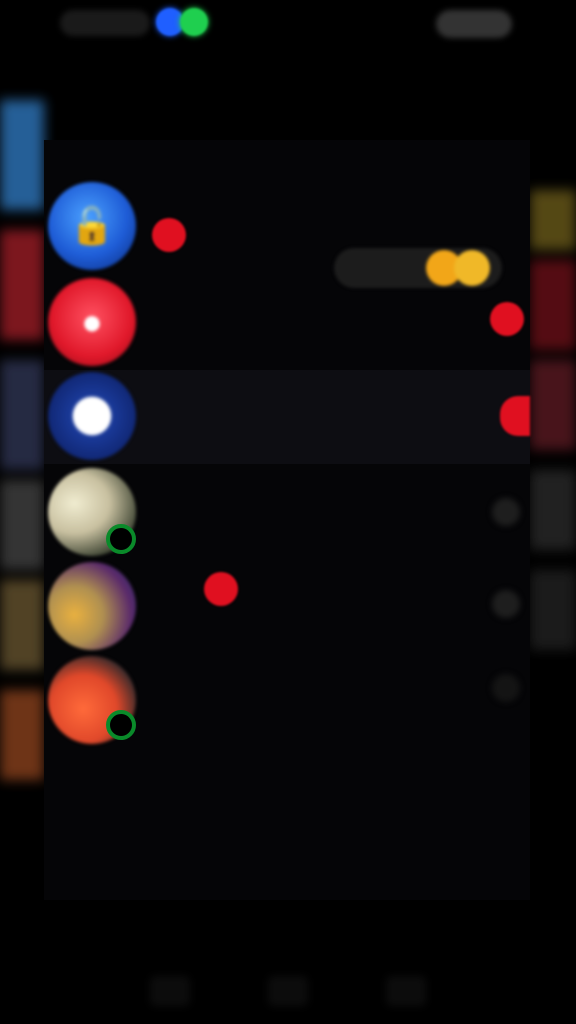 Image resolution: width=576 pixels, height=1024 pixels. I want to click on recents-icon, so click(406, 991).